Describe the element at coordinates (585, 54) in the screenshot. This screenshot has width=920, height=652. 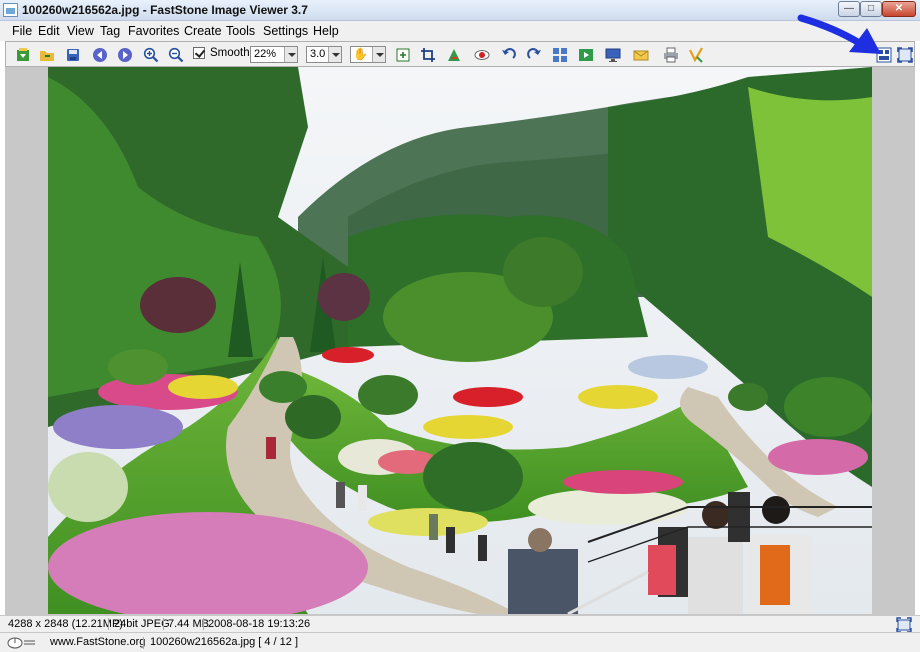
I see `slideshow-icon` at that location.